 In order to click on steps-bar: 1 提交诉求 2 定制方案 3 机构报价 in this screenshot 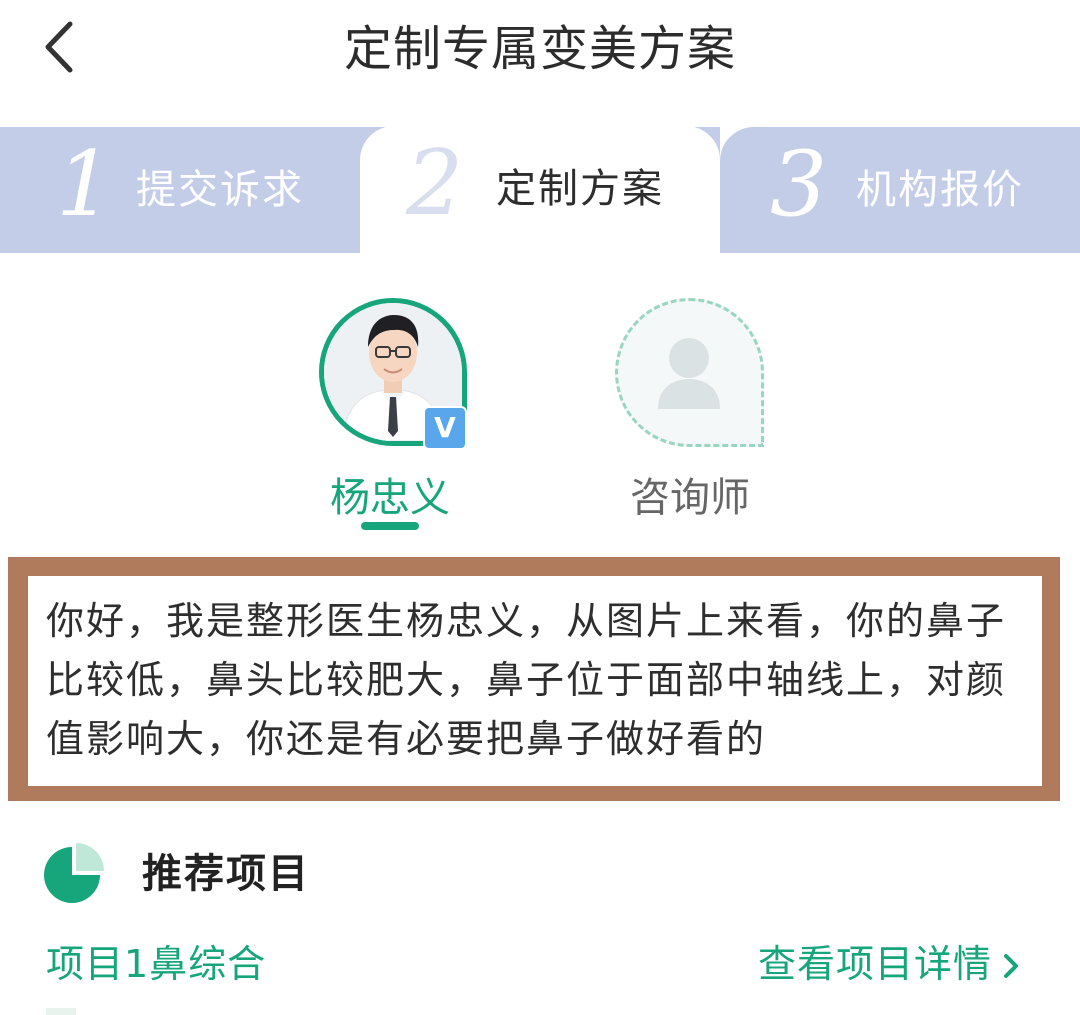, I will do `click(540, 189)`.